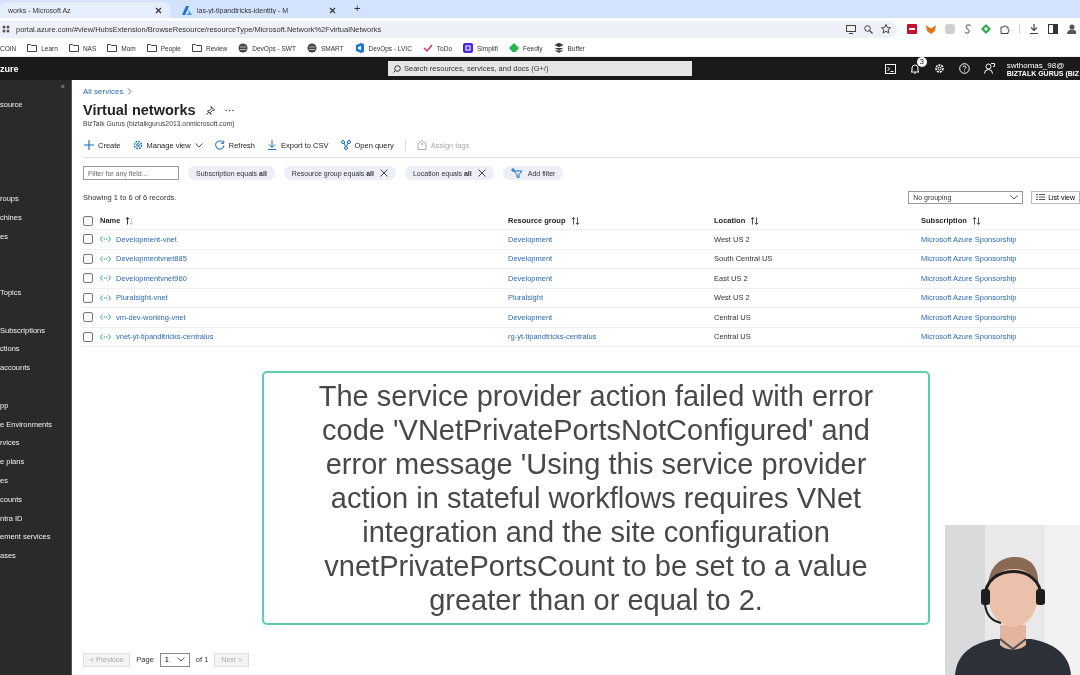 This screenshot has width=1080, height=675. What do you see at coordinates (516, 173) in the screenshot?
I see `filter-add-icon` at bounding box center [516, 173].